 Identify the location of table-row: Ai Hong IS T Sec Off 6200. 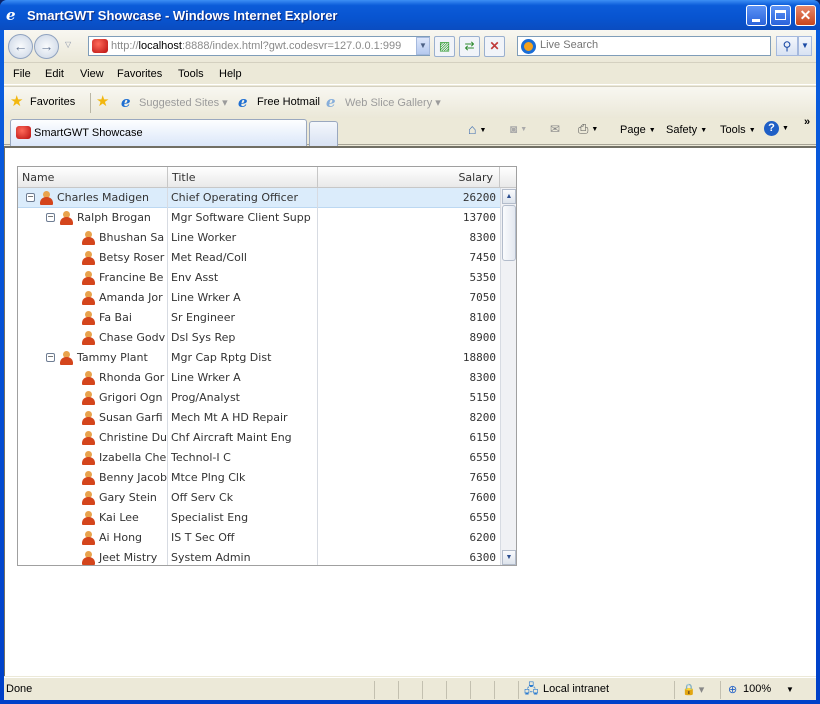
(259, 538).